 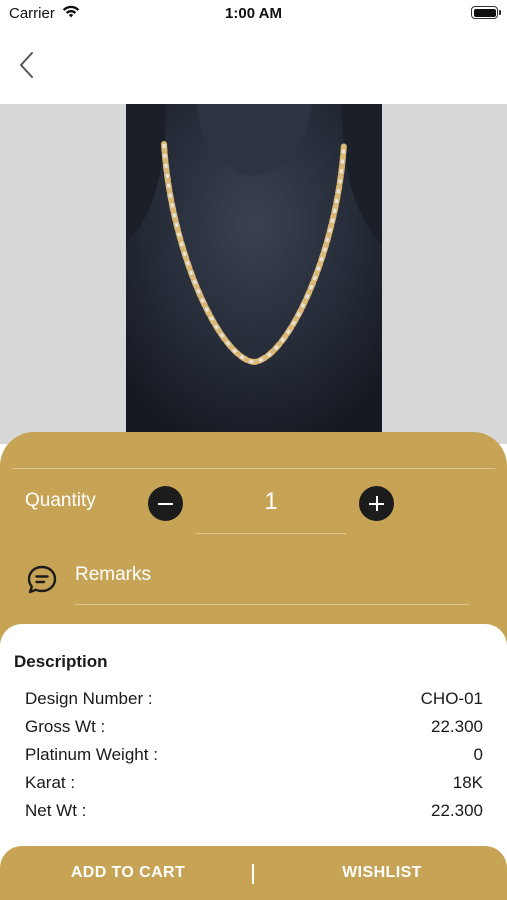 I want to click on description-row: Design Number : CHO-01, so click(x=254, y=701).